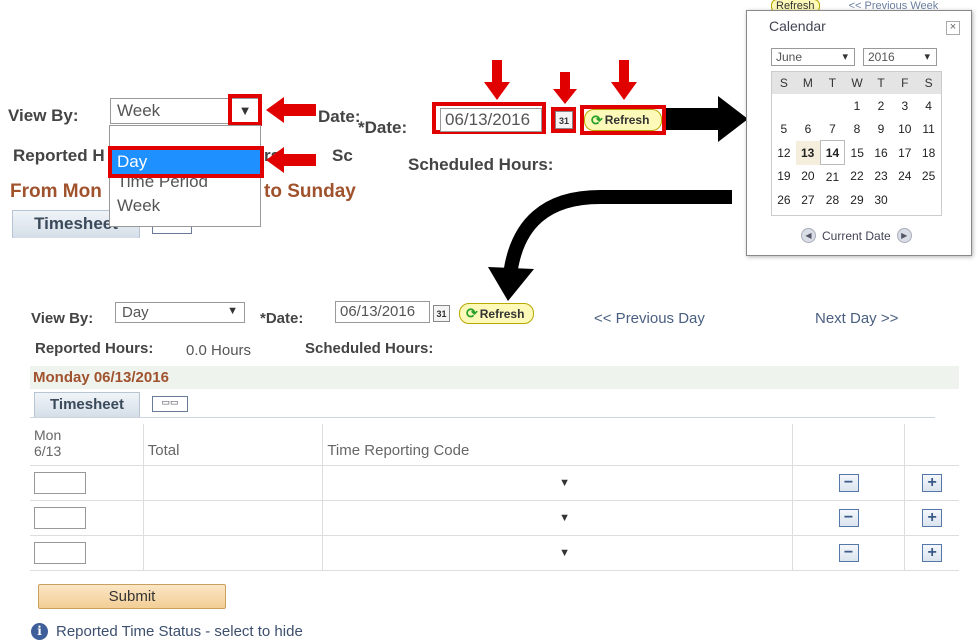 The width and height of the screenshot is (977, 644). What do you see at coordinates (784, 129) in the screenshot?
I see `calendar-day: 5` at bounding box center [784, 129].